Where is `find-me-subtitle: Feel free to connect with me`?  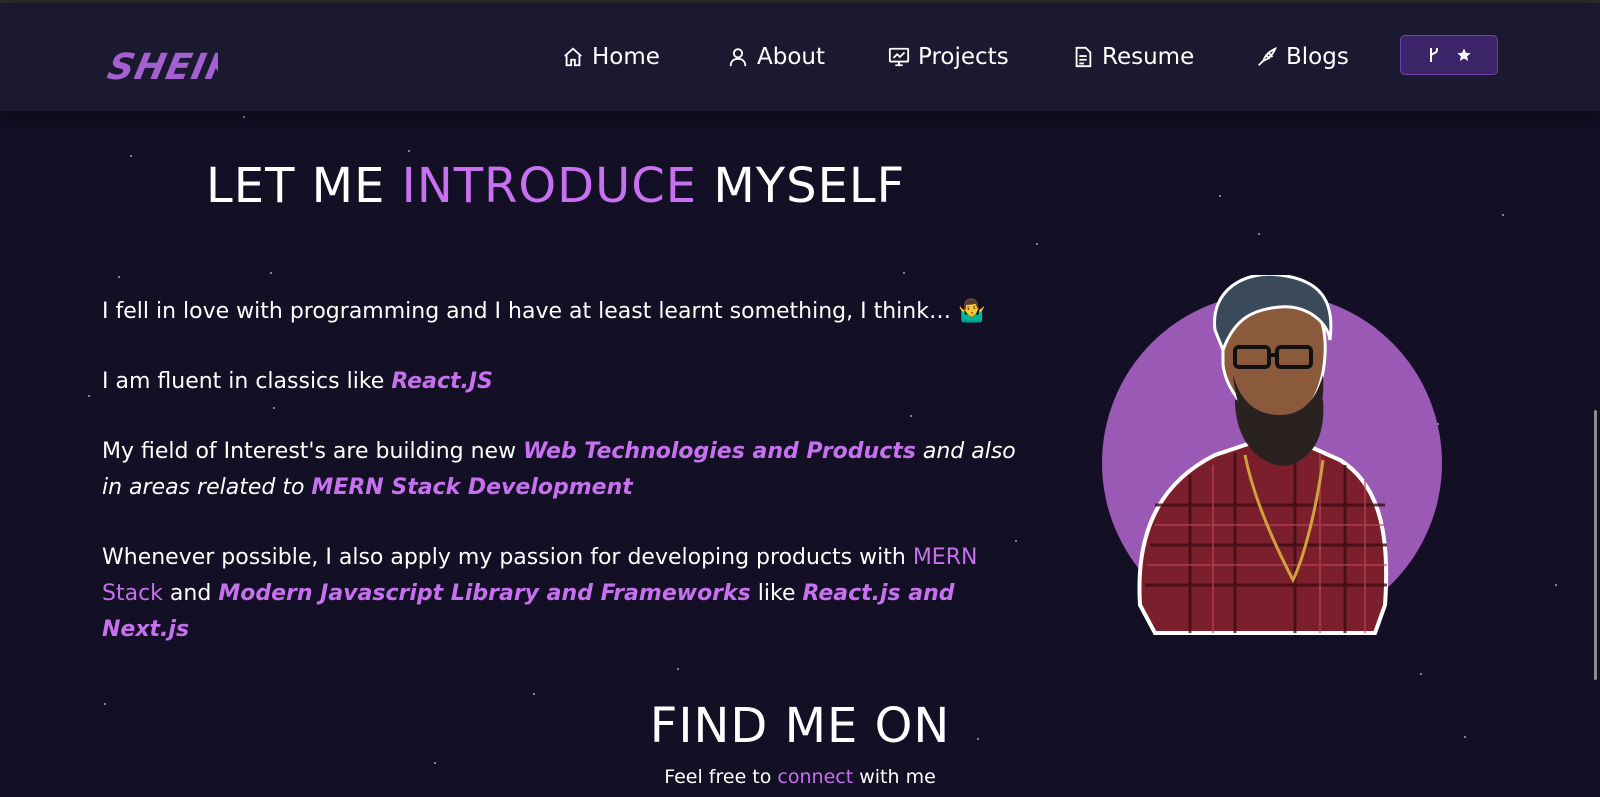 find-me-subtitle: Feel free to connect with me is located at coordinates (800, 777).